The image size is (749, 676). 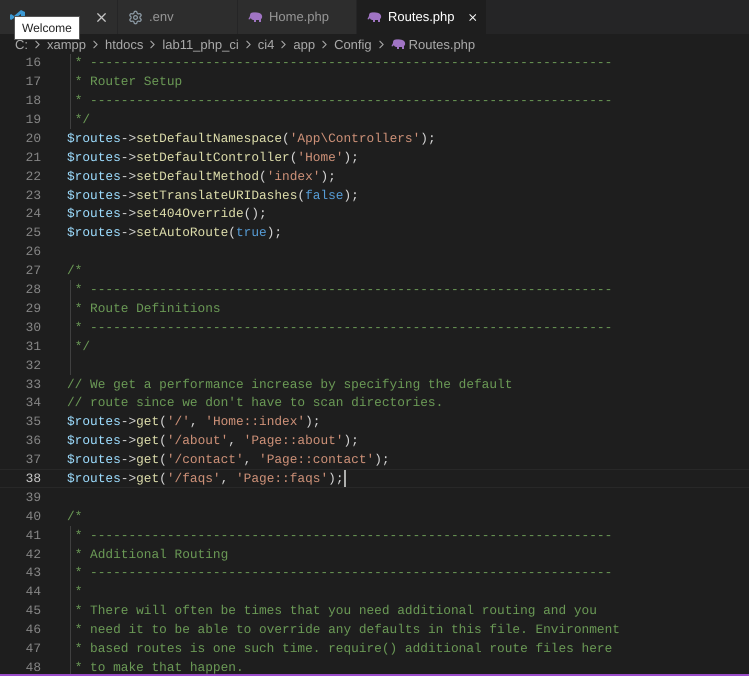 What do you see at coordinates (32, 479) in the screenshot?
I see `line-number: 38` at bounding box center [32, 479].